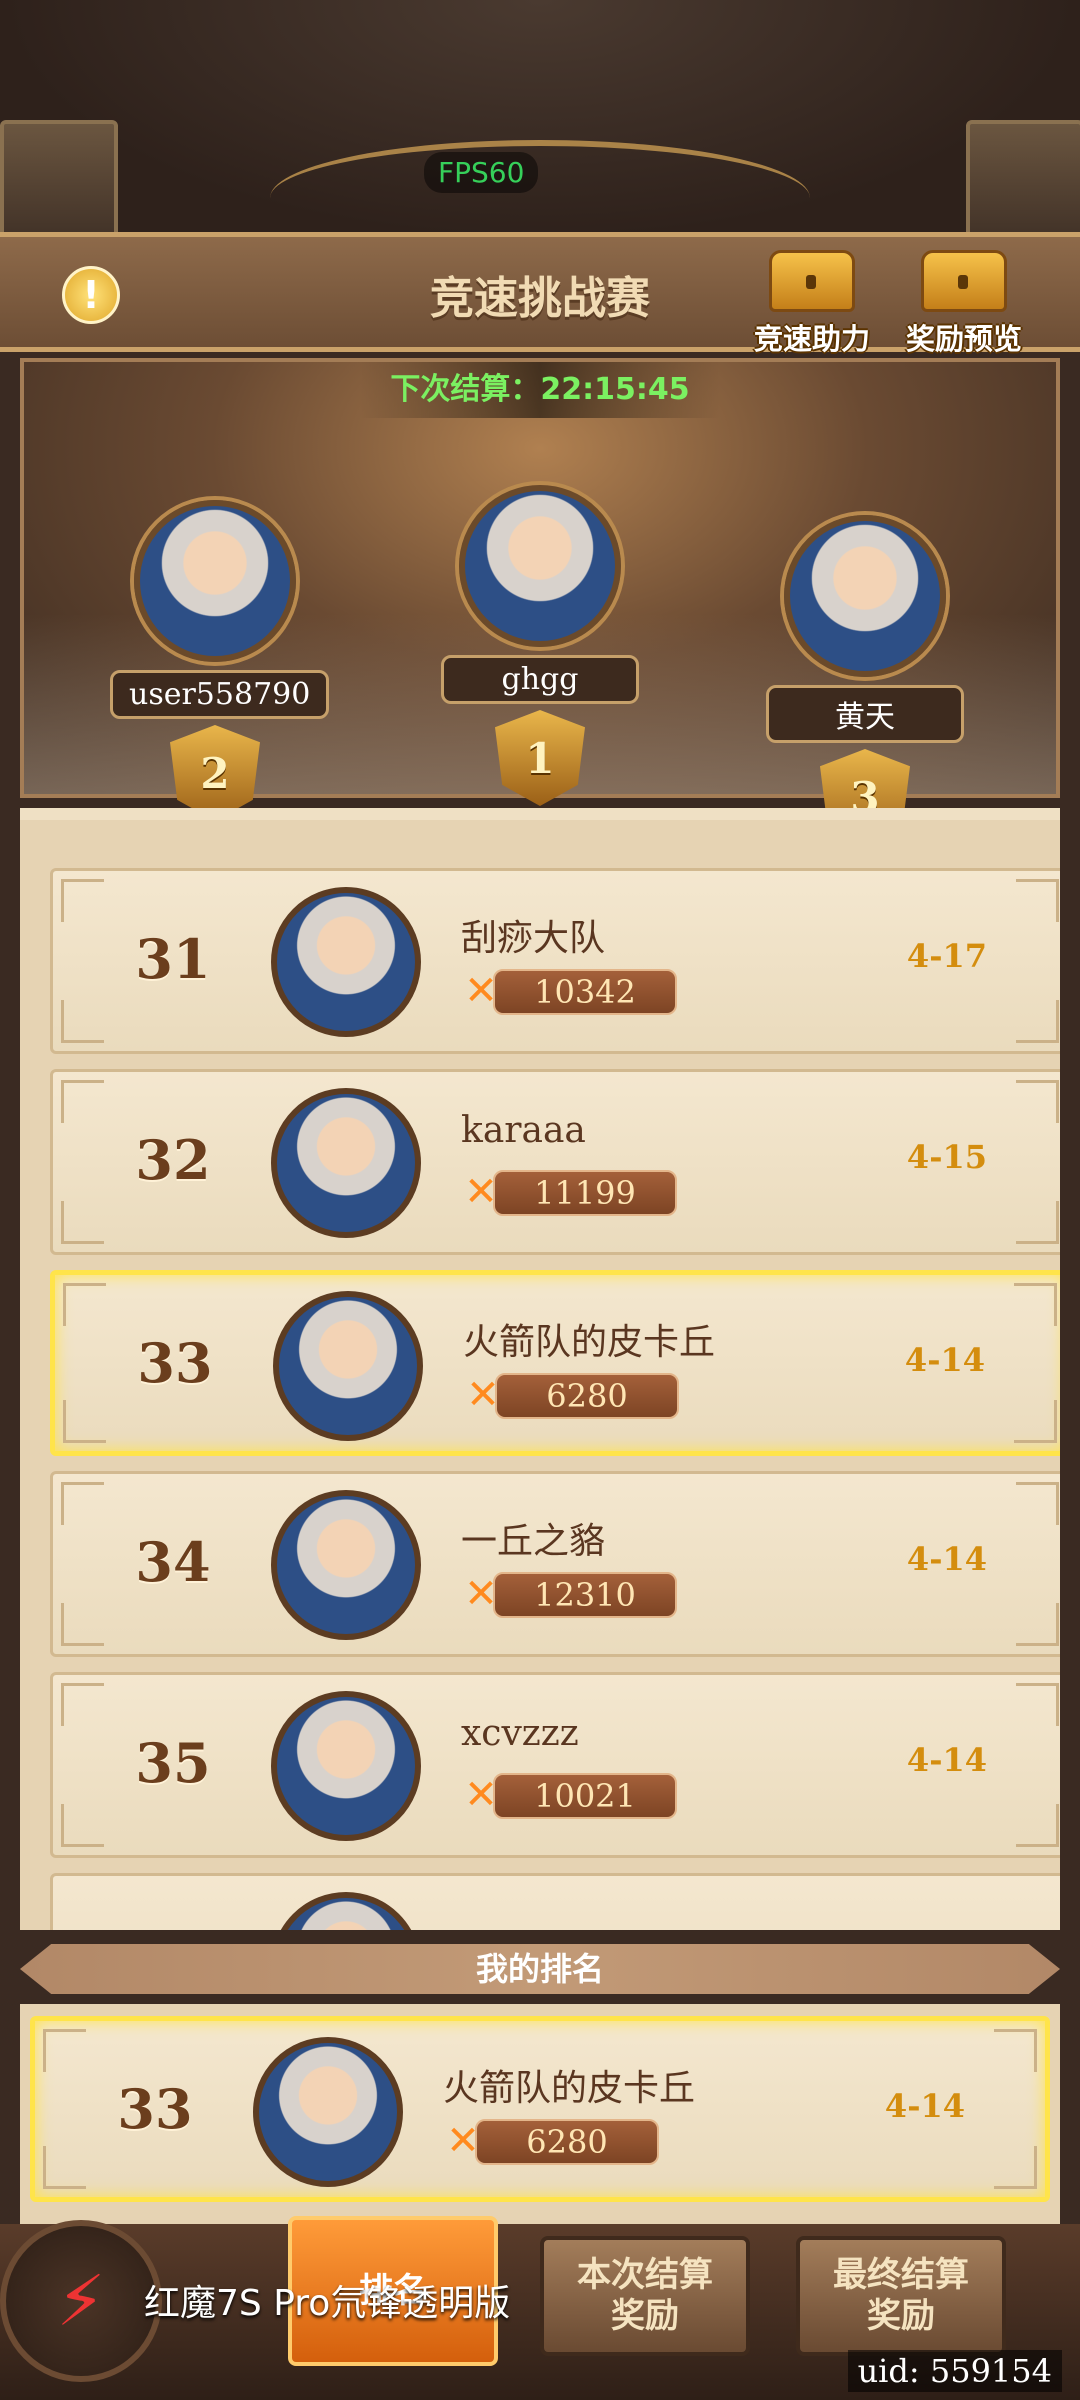  I want to click on player-name: xcvzzz, so click(520, 1733).